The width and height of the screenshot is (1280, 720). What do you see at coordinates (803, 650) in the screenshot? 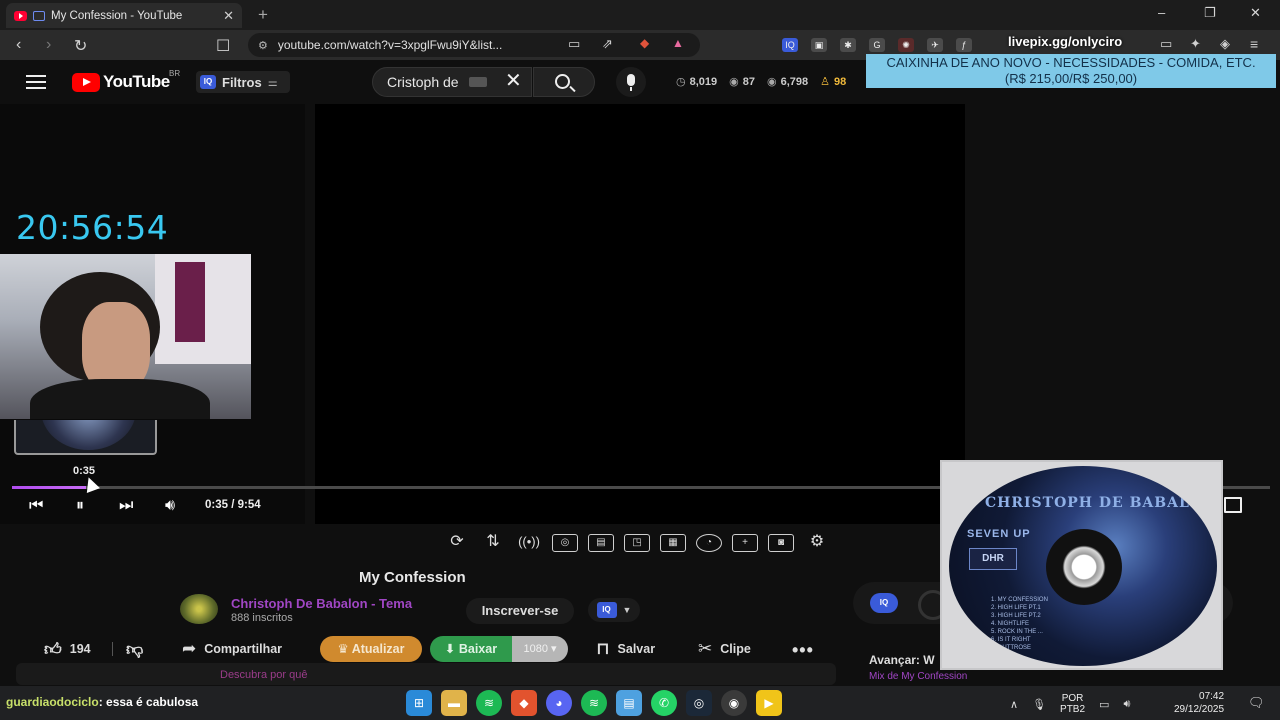
I see `more-options-icon: •••` at bounding box center [803, 650].